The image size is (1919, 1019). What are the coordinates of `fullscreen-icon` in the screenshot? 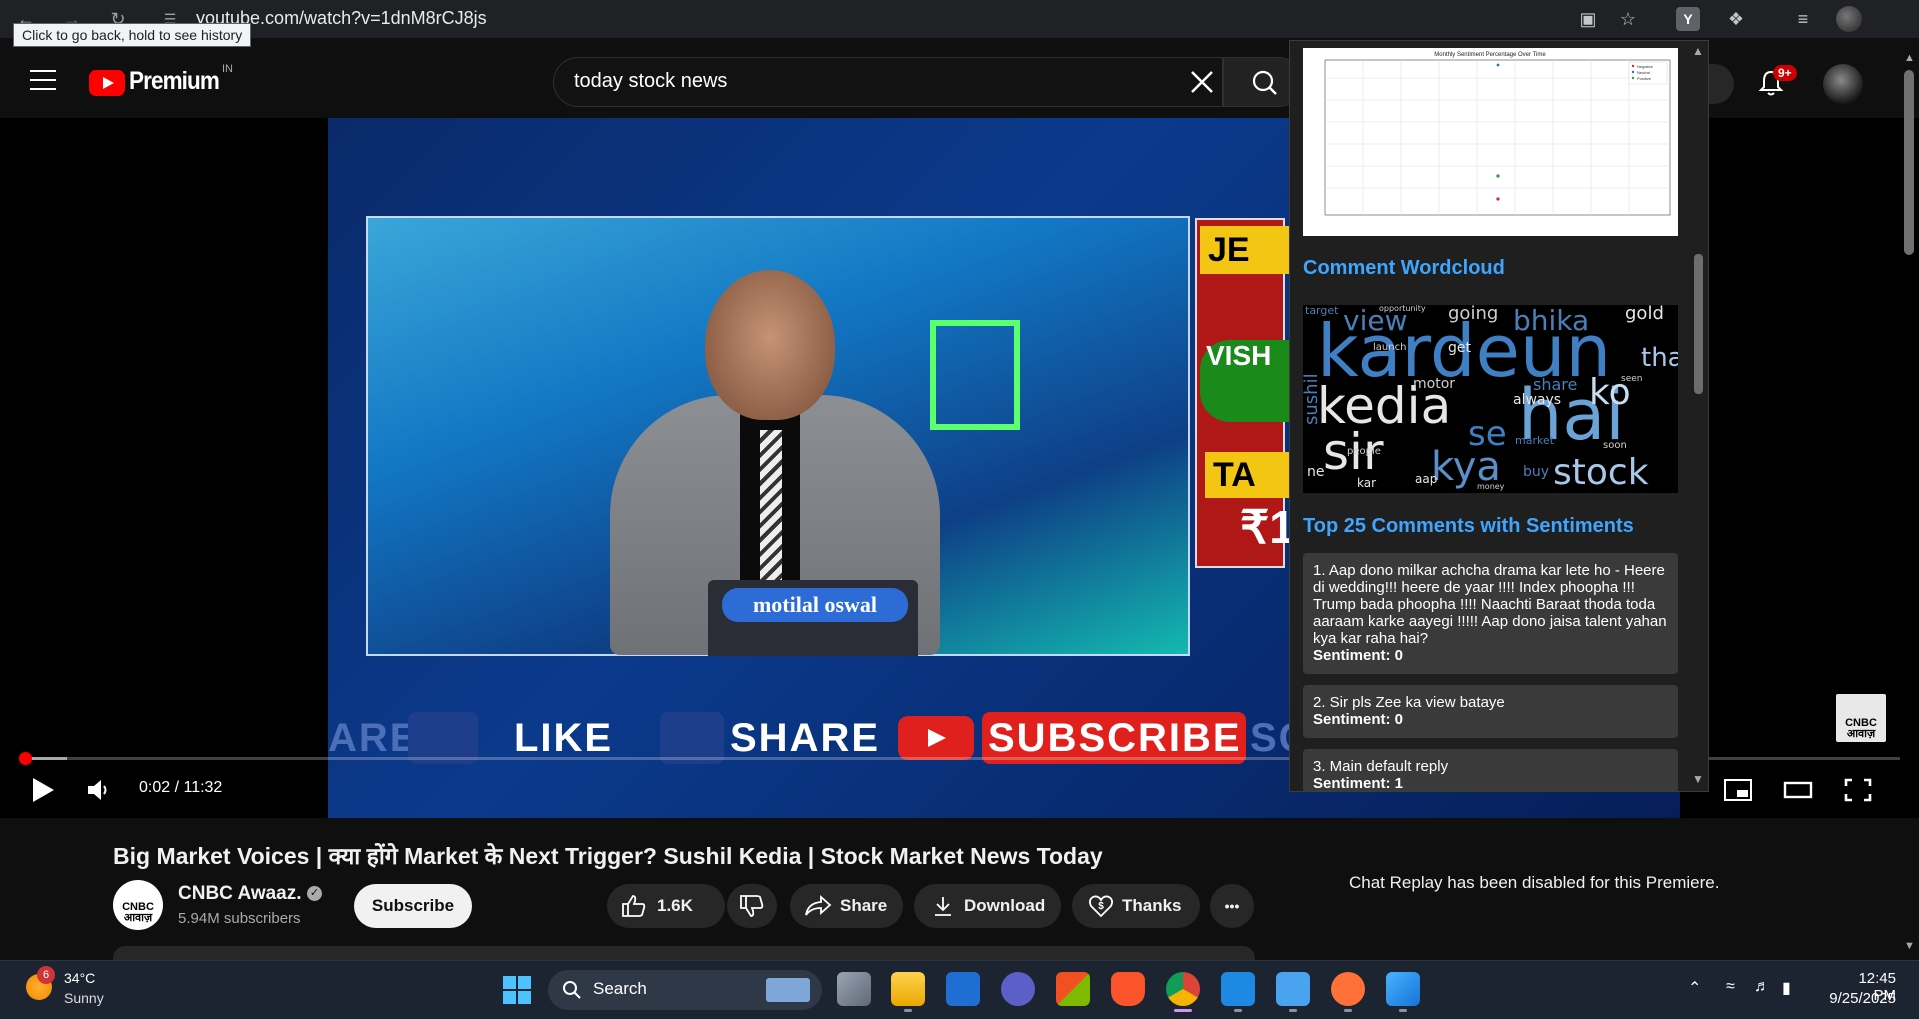 It's located at (1858, 790).